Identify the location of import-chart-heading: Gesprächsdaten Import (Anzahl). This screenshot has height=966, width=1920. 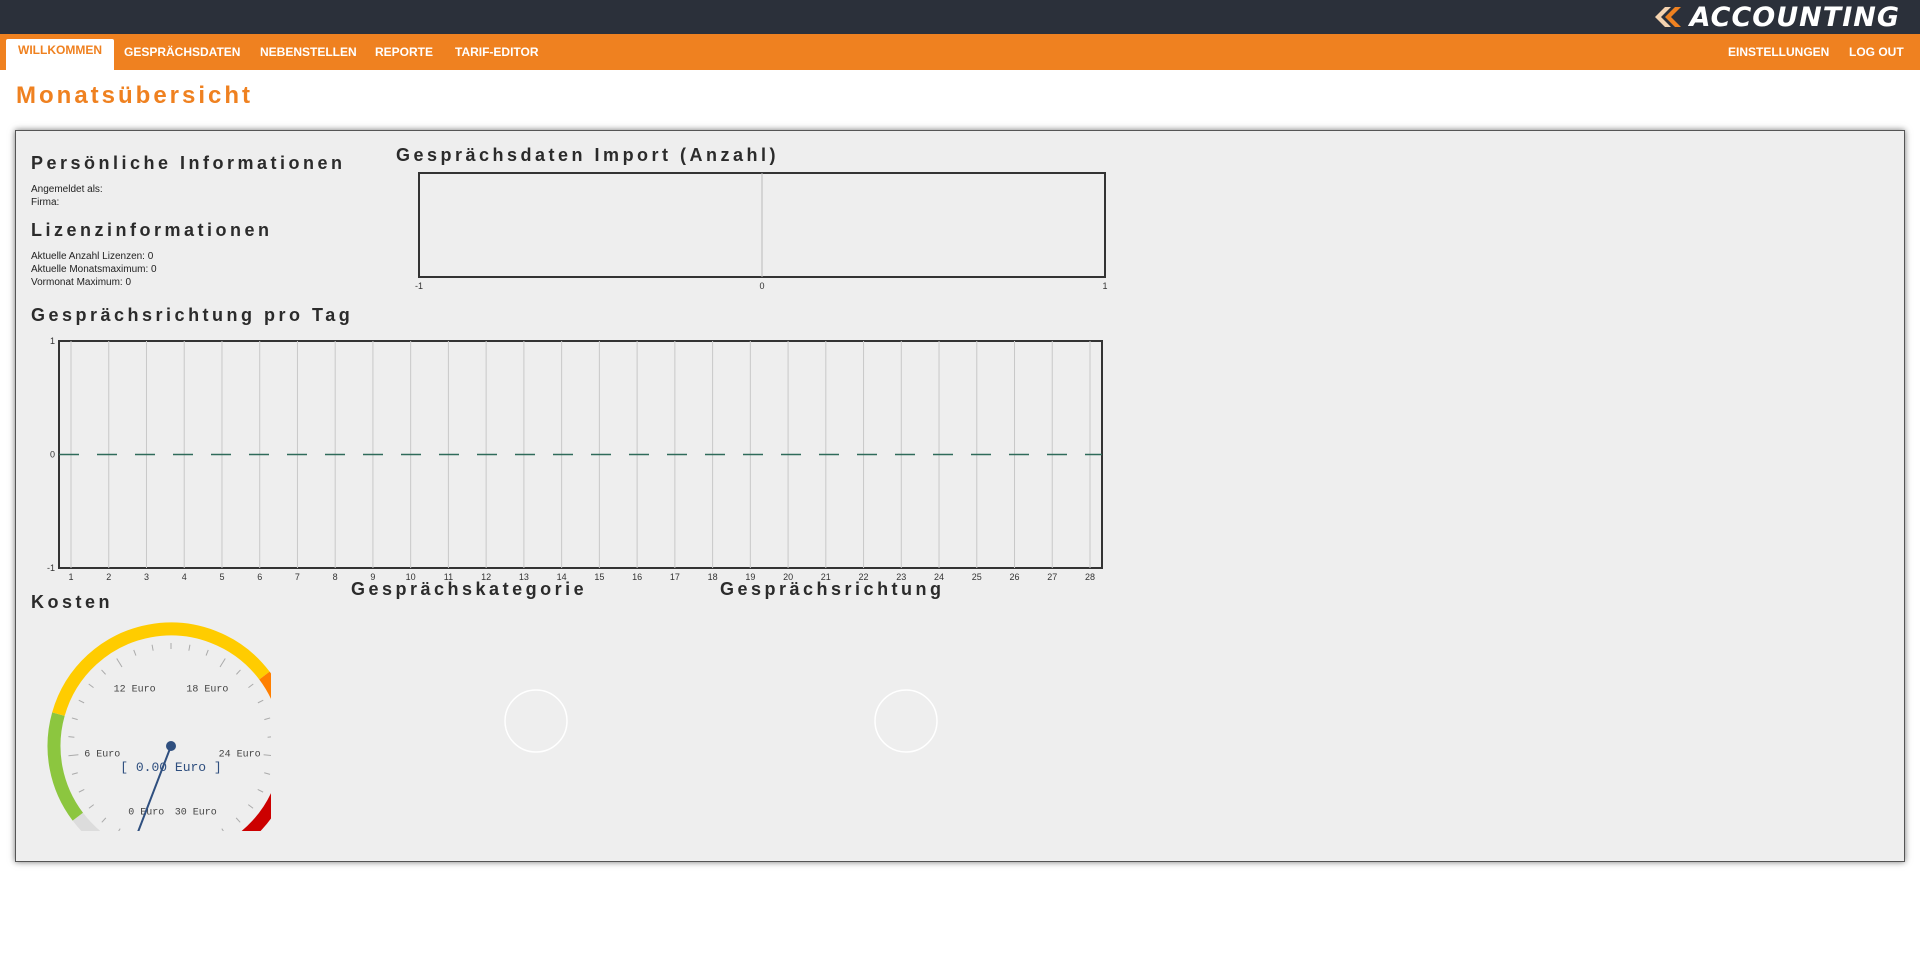
(588, 155).